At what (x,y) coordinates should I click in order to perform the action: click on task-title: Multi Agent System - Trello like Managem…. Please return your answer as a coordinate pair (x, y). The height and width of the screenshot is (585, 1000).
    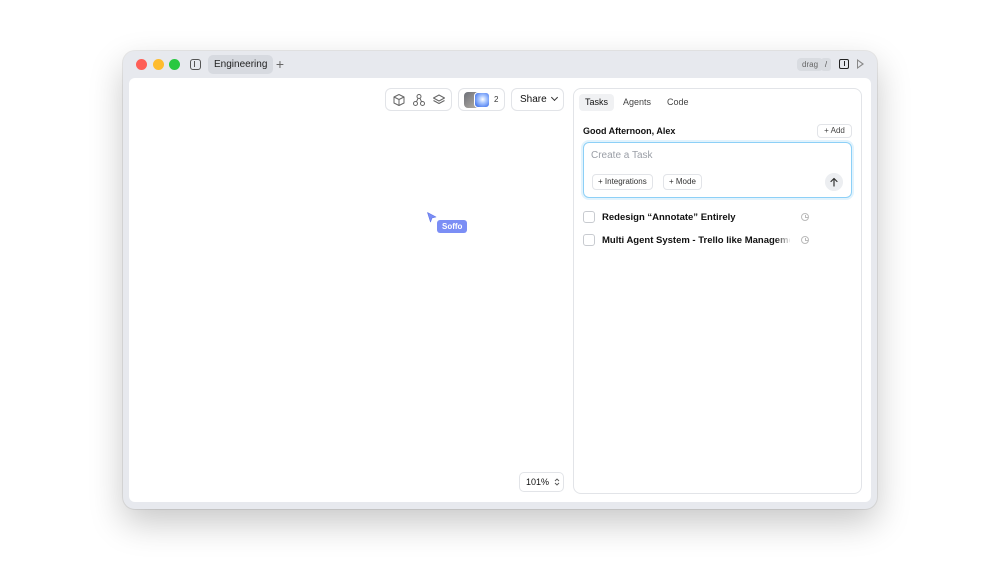
    Looking at the image, I should click on (696, 240).